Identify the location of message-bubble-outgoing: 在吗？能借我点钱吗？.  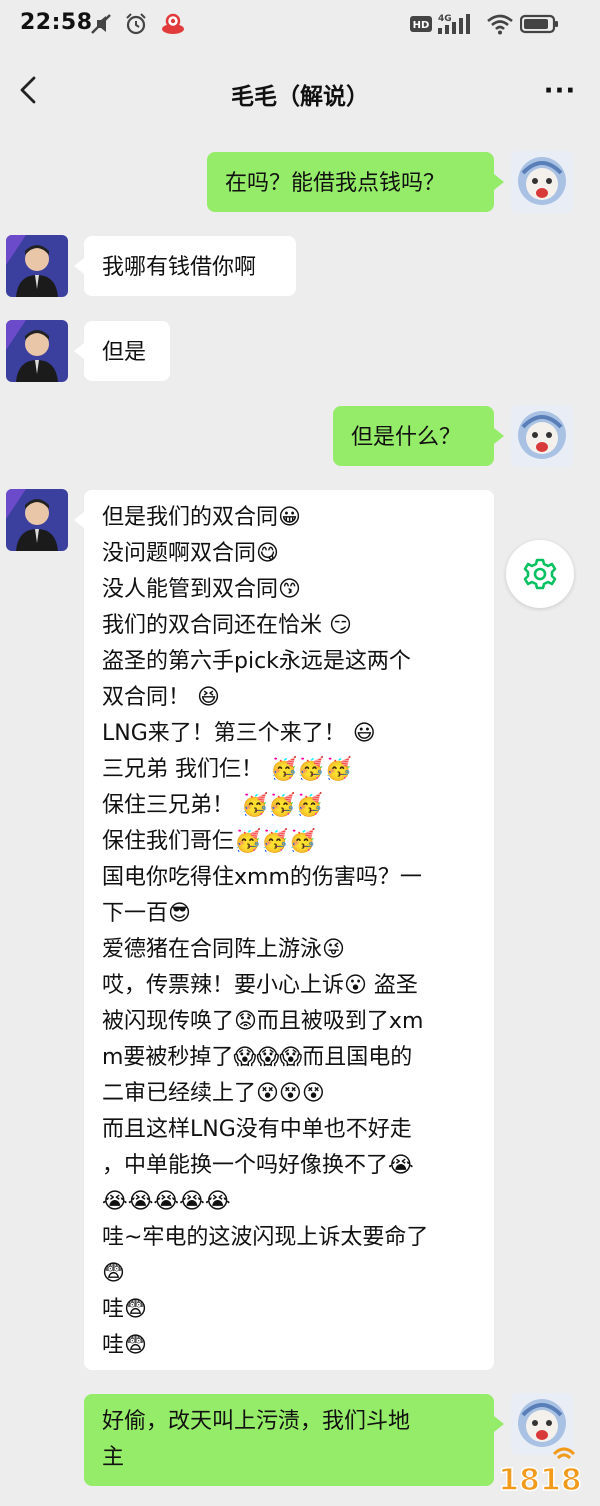
(355, 182).